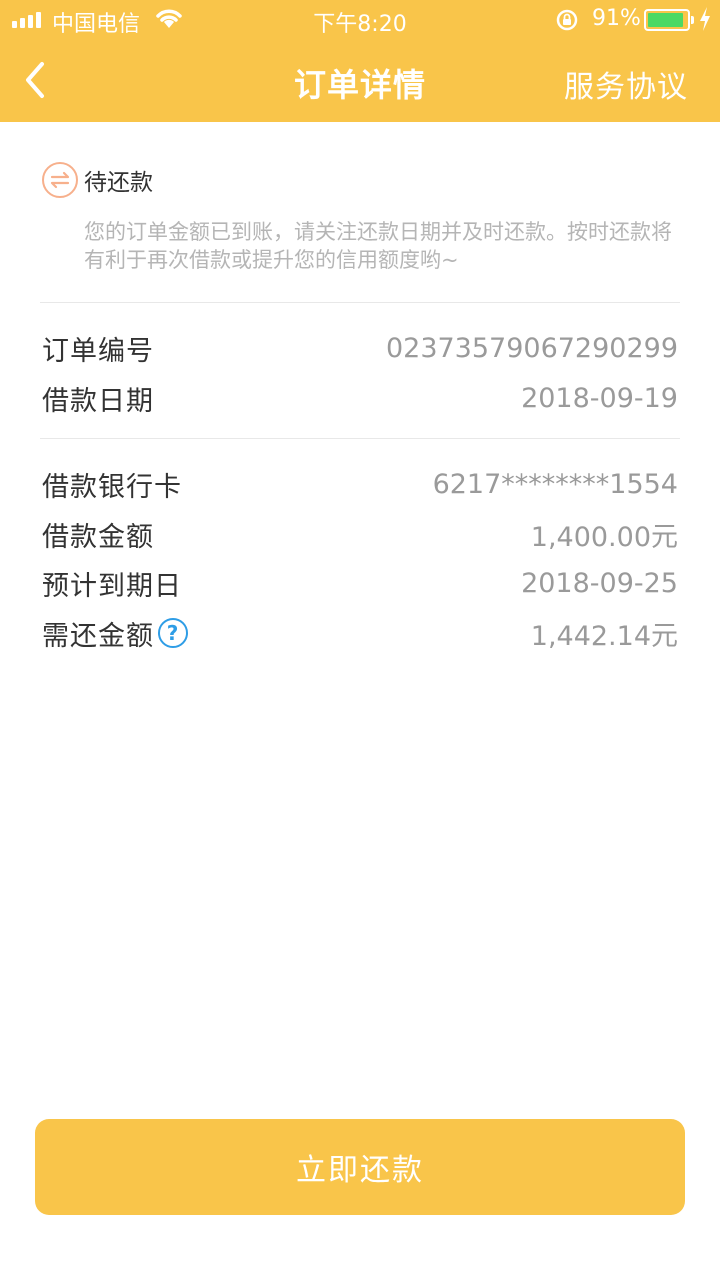 Image resolution: width=720 pixels, height=1280 pixels. I want to click on loan-amount-row: 借款金额 1,400.00元, so click(360, 534).